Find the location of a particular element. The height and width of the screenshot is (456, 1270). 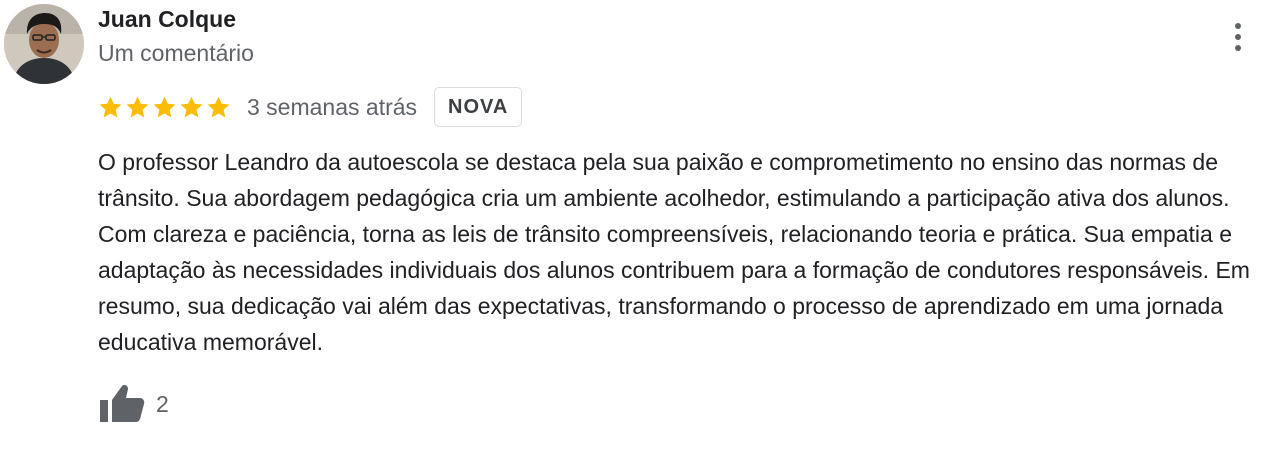

author-name: Juan Colque is located at coordinates (167, 19).